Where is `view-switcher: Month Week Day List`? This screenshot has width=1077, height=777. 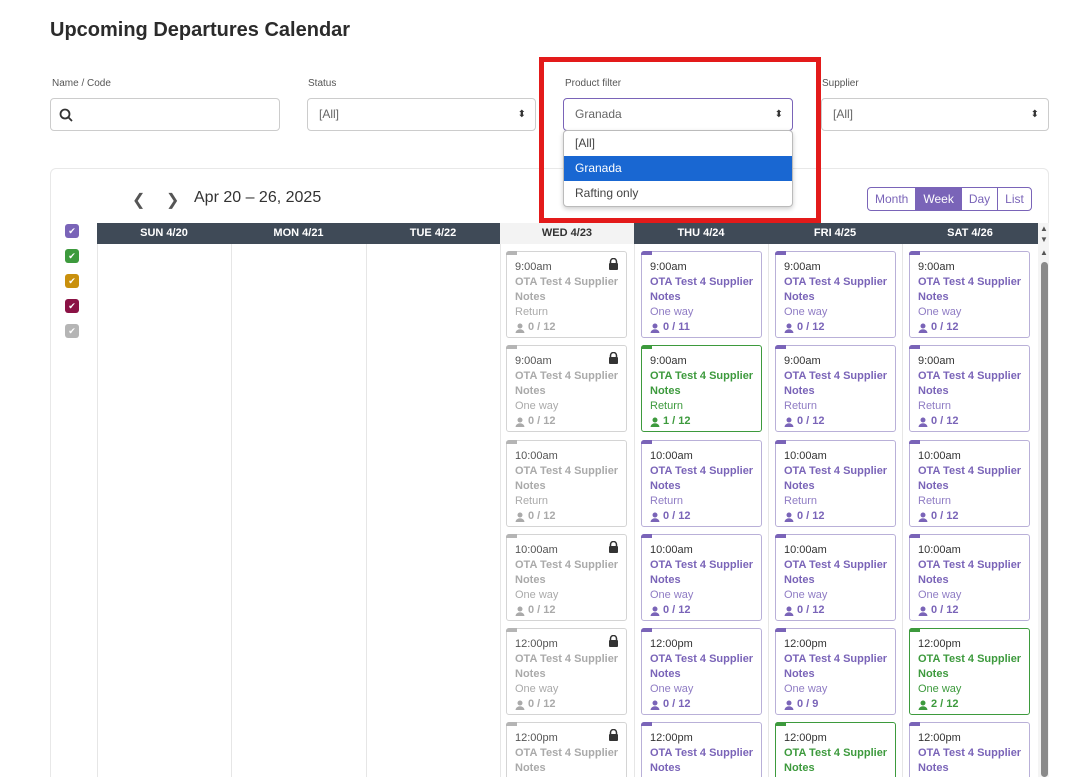
view-switcher: Month Week Day List is located at coordinates (949, 199).